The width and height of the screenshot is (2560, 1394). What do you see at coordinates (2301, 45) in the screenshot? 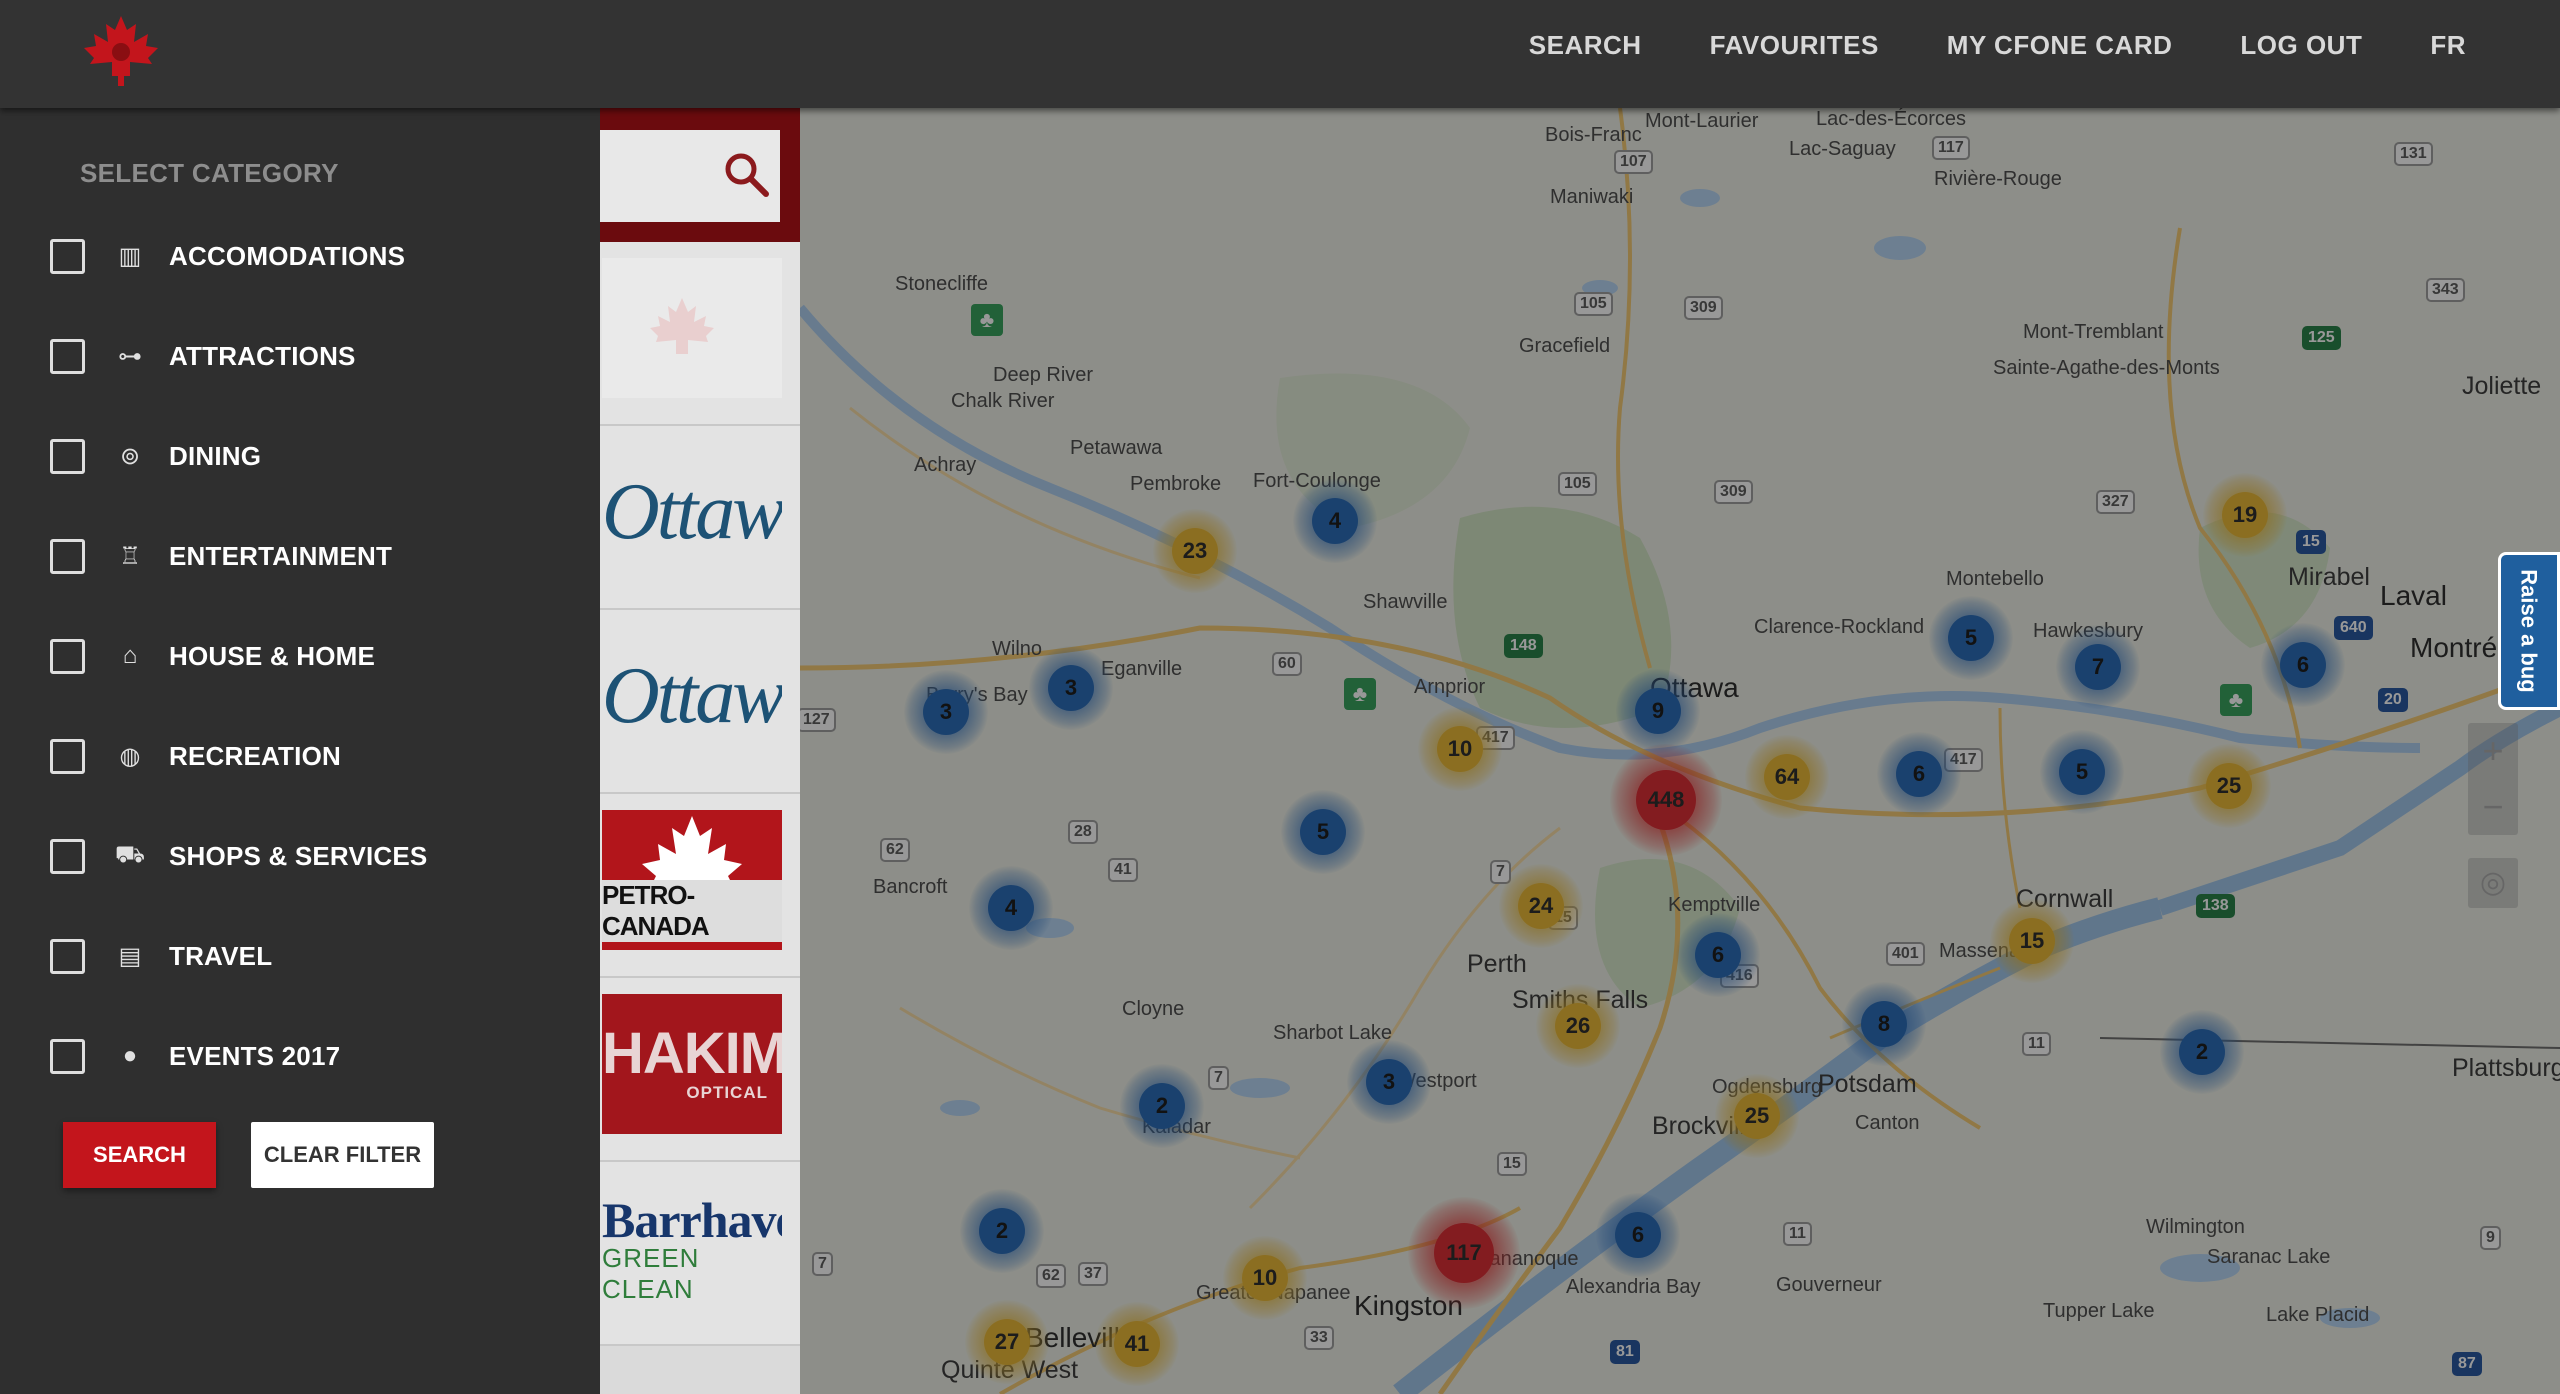
I see `nav-log-out: LOG OUT` at bounding box center [2301, 45].